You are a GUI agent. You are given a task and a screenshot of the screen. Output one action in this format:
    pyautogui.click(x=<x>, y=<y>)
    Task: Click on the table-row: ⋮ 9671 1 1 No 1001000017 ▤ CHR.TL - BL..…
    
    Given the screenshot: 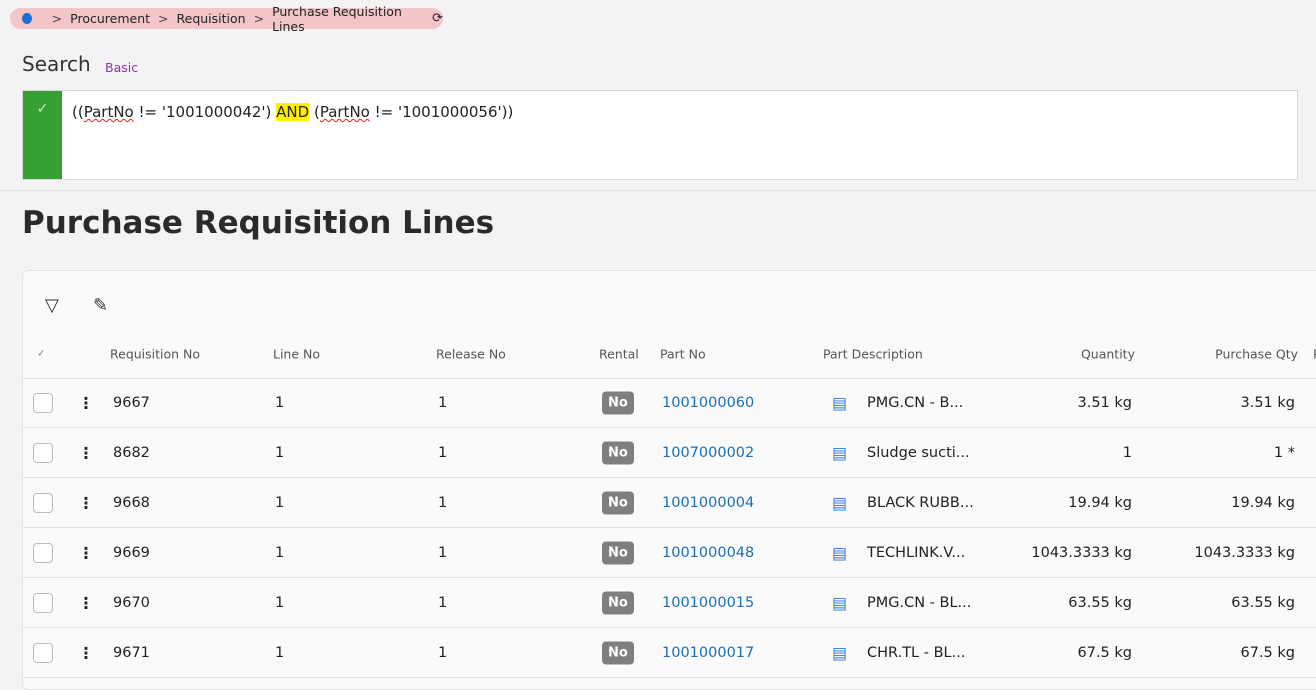 What is the action you would take?
    pyautogui.click(x=669, y=653)
    